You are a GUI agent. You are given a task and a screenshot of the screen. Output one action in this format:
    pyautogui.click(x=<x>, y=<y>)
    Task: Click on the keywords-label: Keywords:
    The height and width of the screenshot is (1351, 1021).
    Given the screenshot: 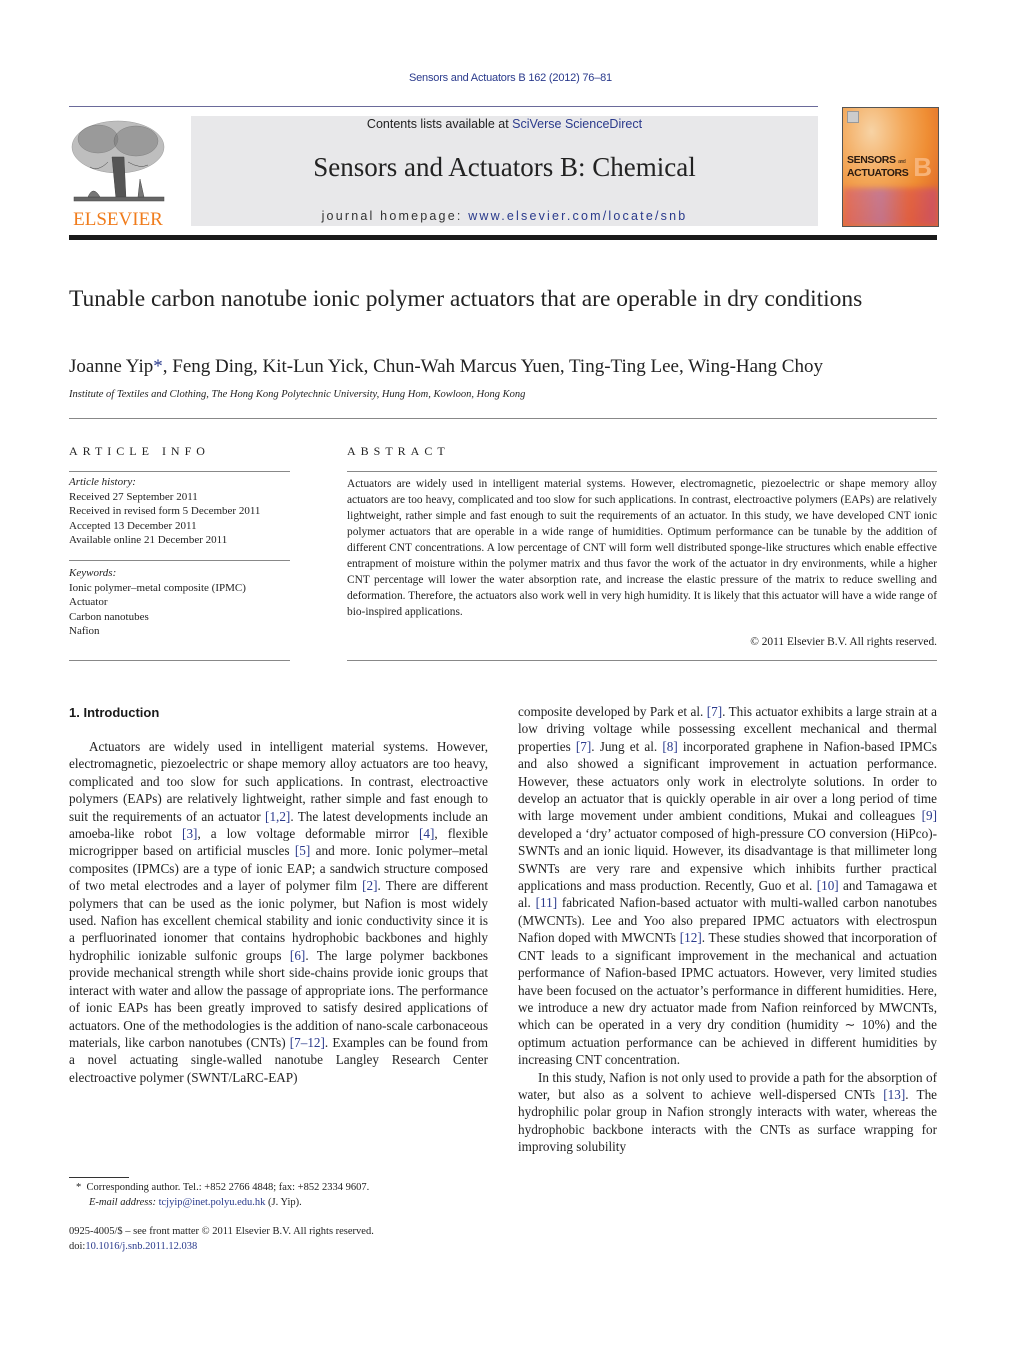 What is the action you would take?
    pyautogui.click(x=93, y=573)
    